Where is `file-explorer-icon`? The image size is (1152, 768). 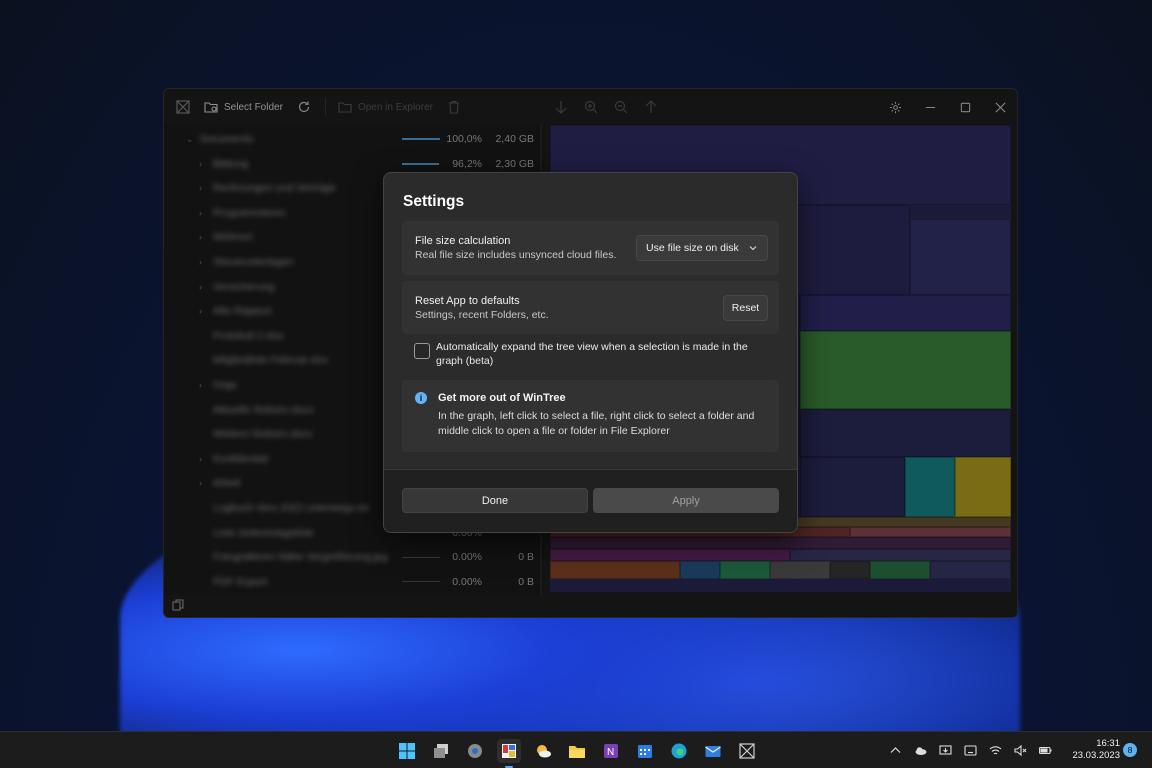 file-explorer-icon is located at coordinates (577, 751).